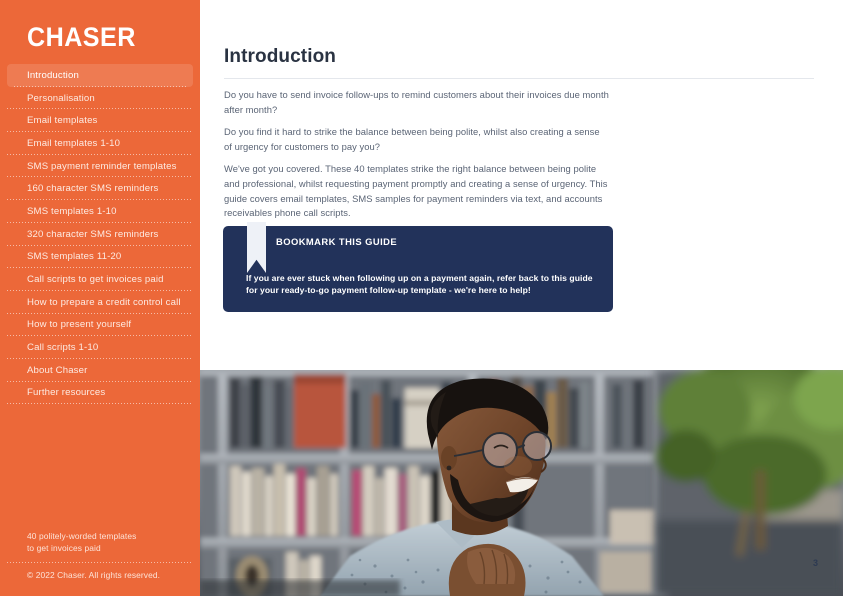 This screenshot has height=596, width=843. I want to click on sidebar-item-call-scripts-to-get-invoices-paid: Call scripts to get invoices paid, so click(100, 279).